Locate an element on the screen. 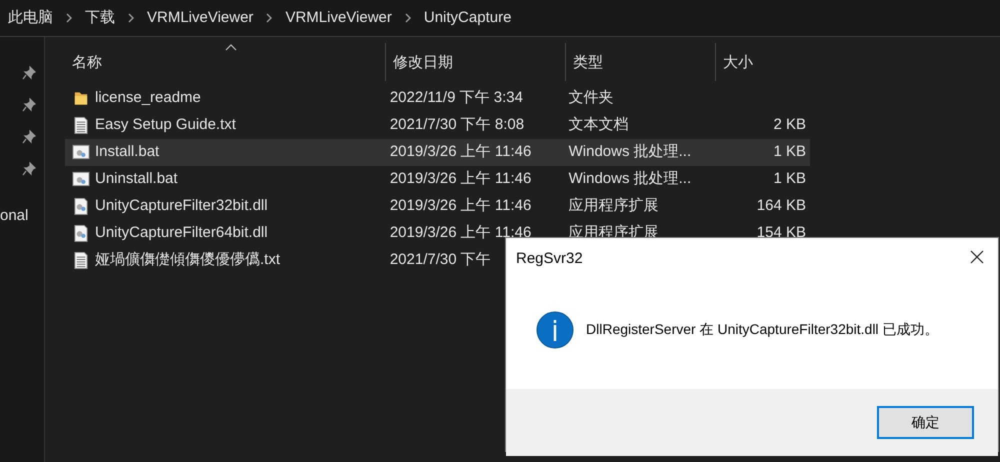 The width and height of the screenshot is (1000, 462). sidebar-item: onal is located at coordinates (14, 216).